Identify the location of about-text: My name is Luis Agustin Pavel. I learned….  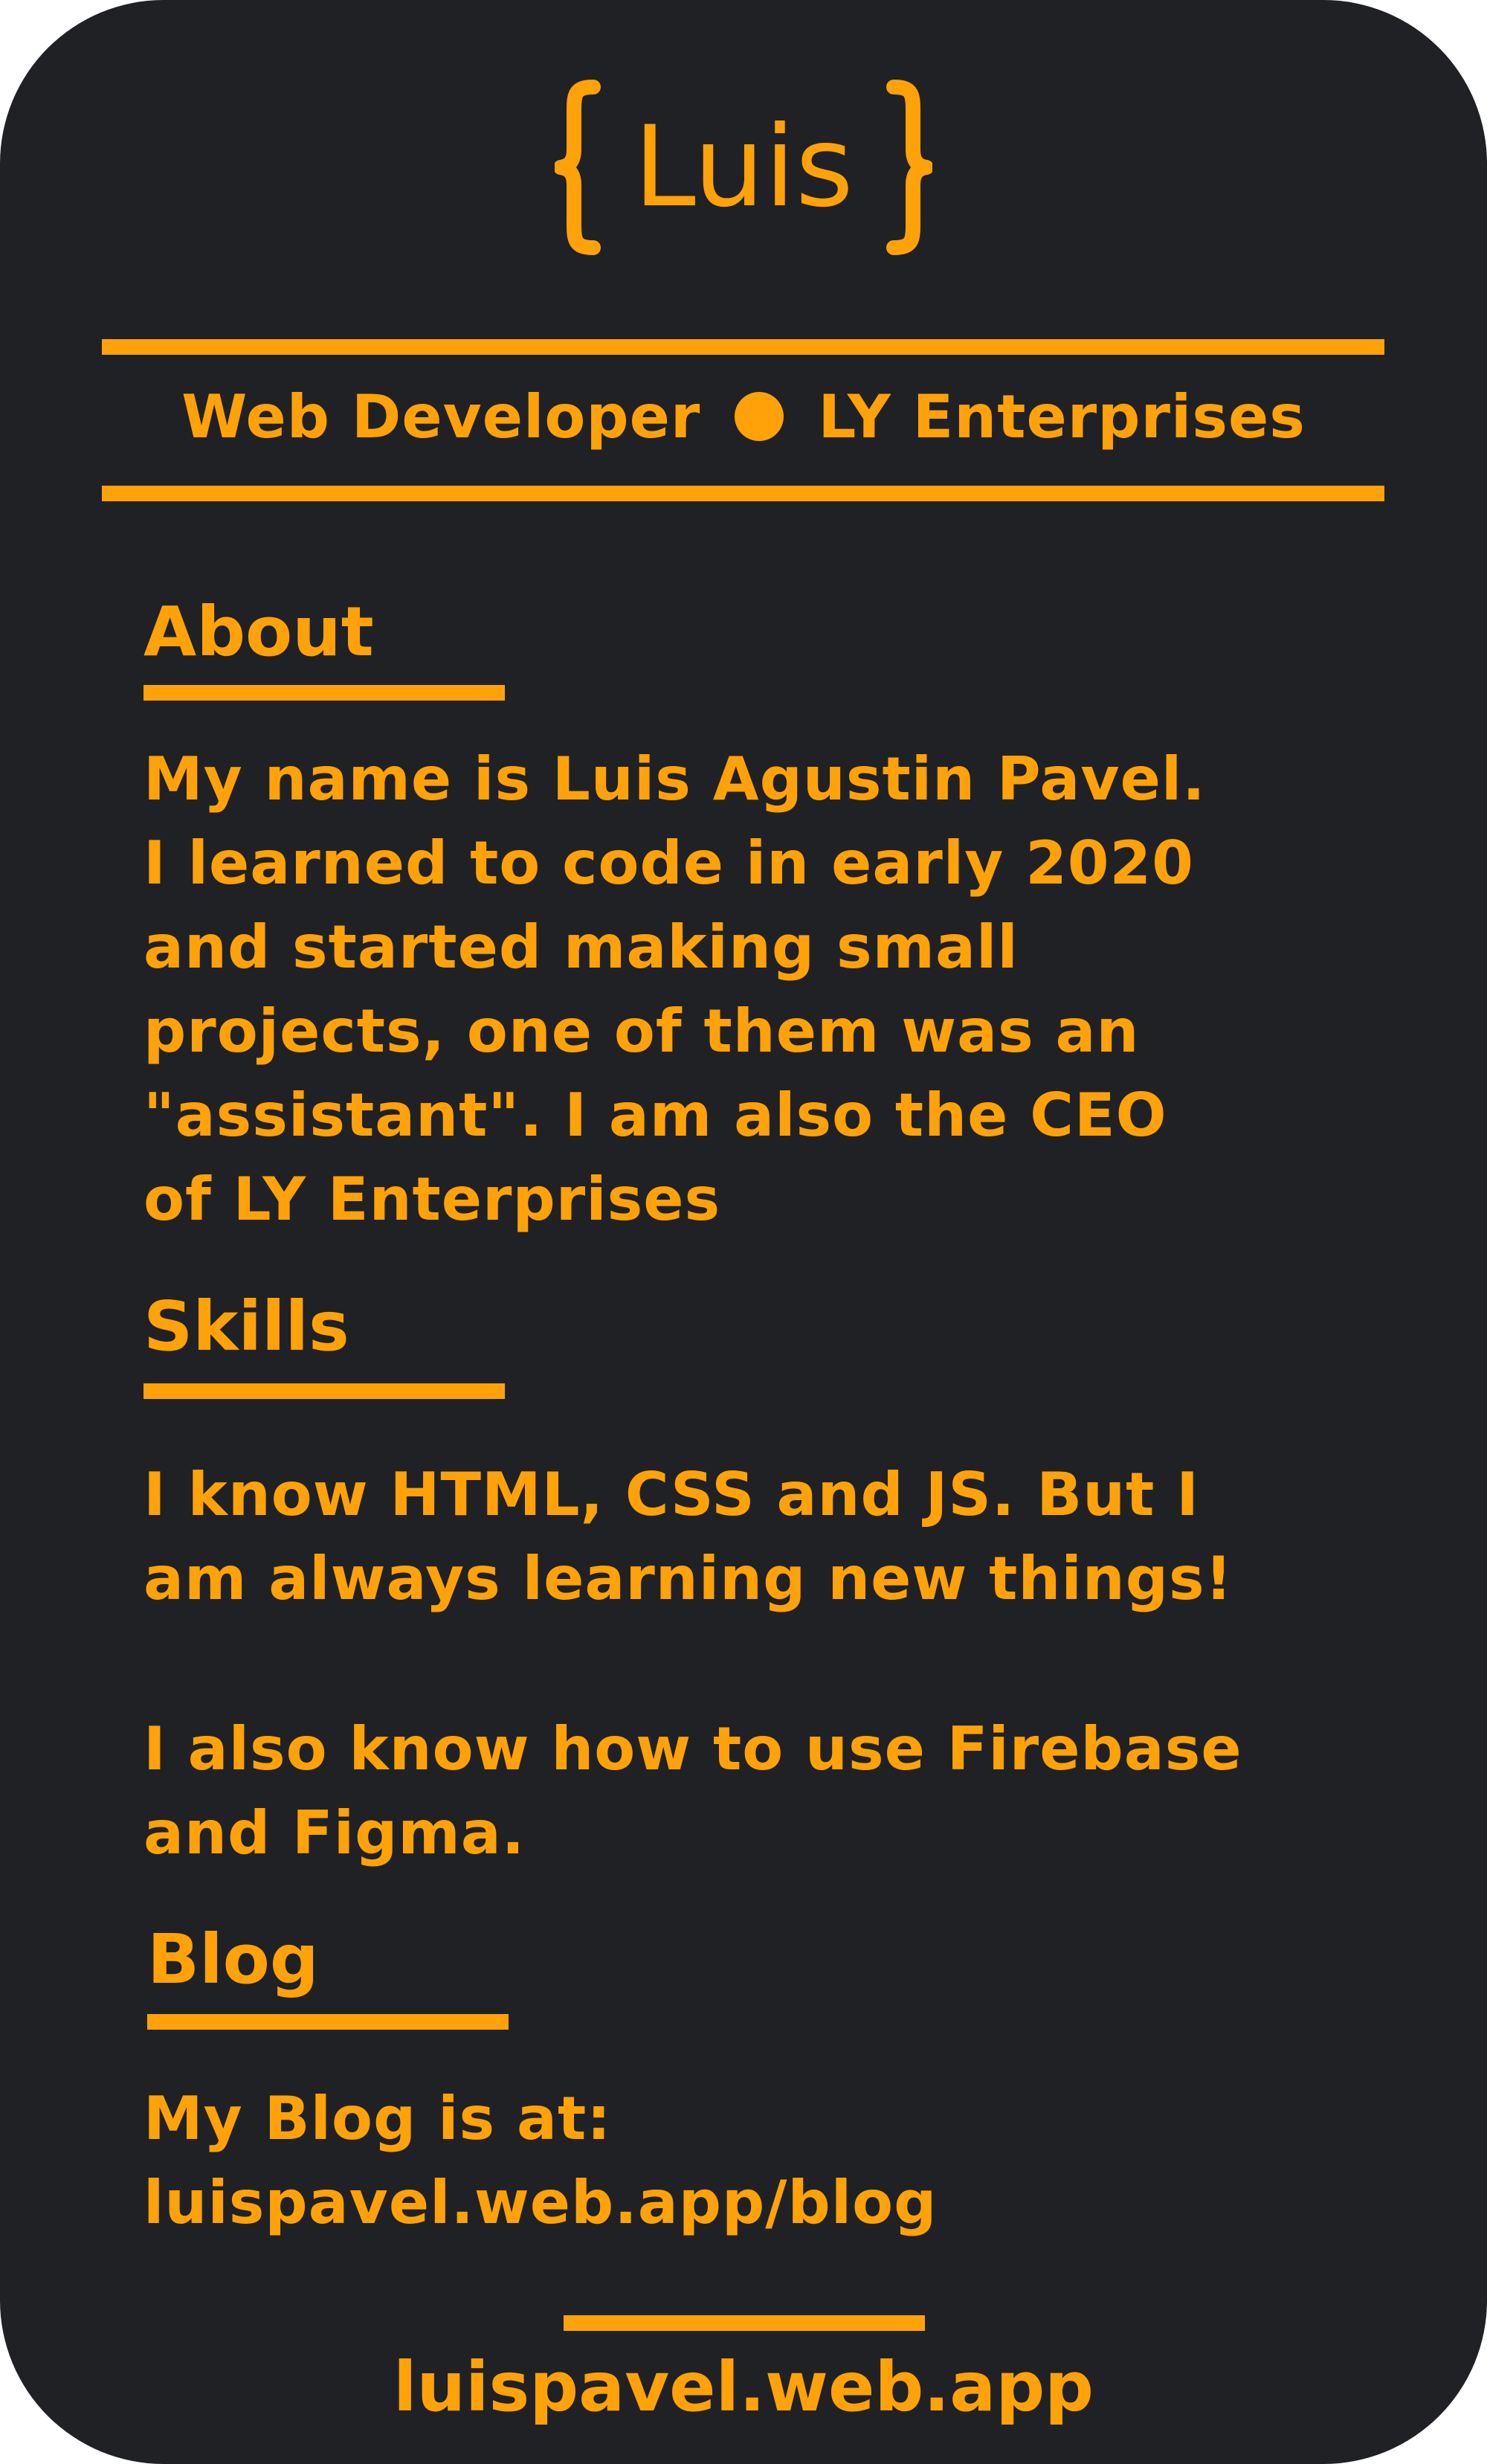
(675, 989).